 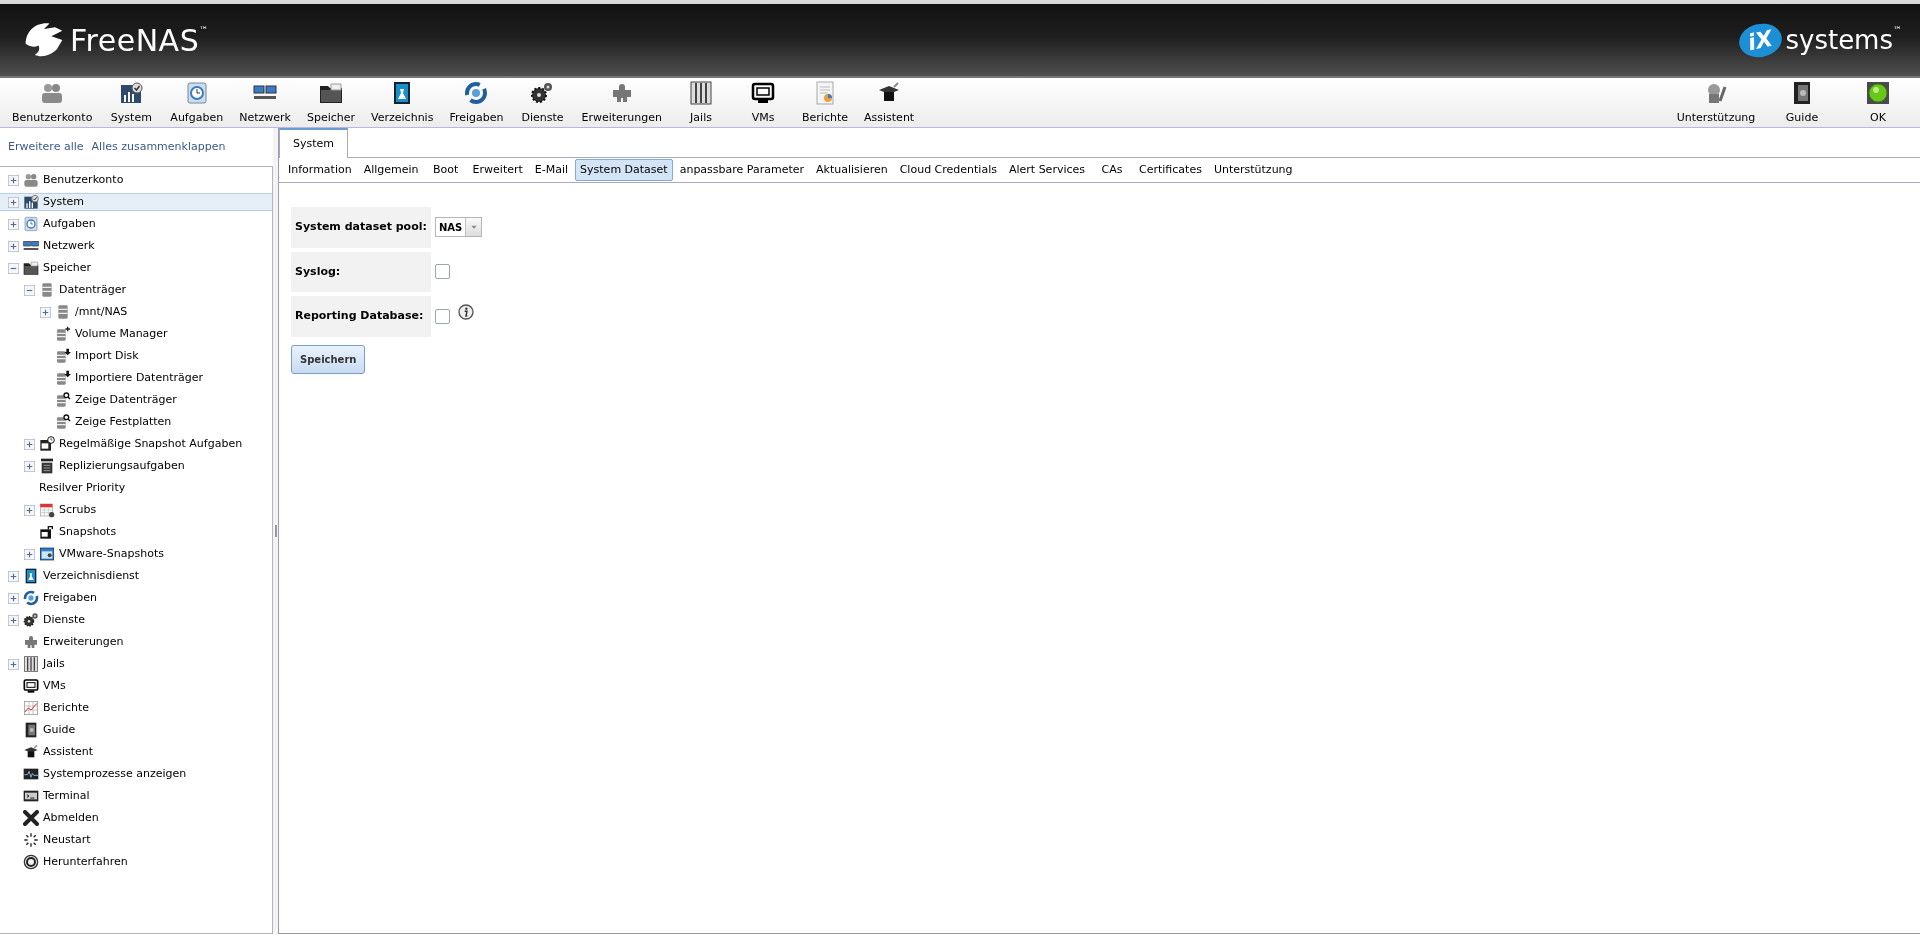 I want to click on tree-item: Freigaben, so click(x=136, y=598).